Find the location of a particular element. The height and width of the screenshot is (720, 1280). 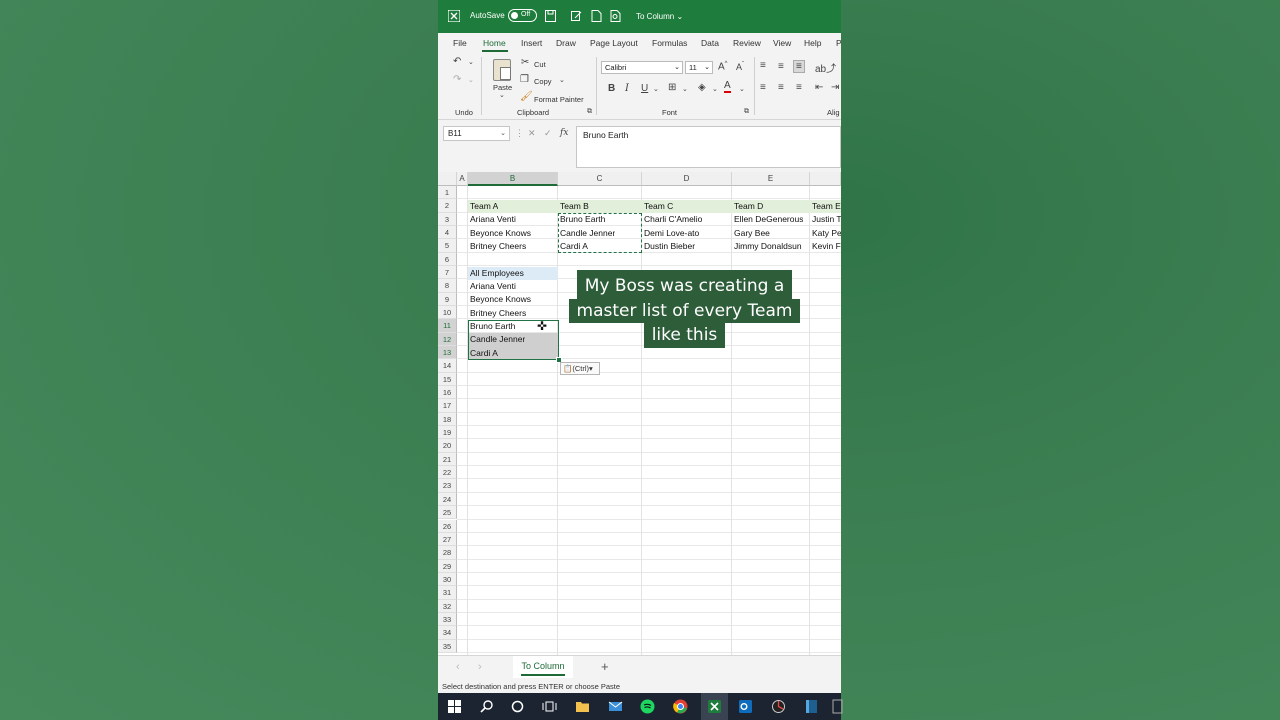

tab-review: Review is located at coordinates (747, 43).